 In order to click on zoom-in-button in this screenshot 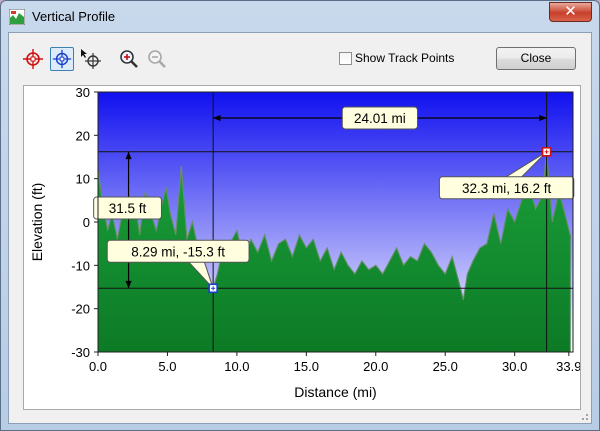, I will do `click(129, 59)`.